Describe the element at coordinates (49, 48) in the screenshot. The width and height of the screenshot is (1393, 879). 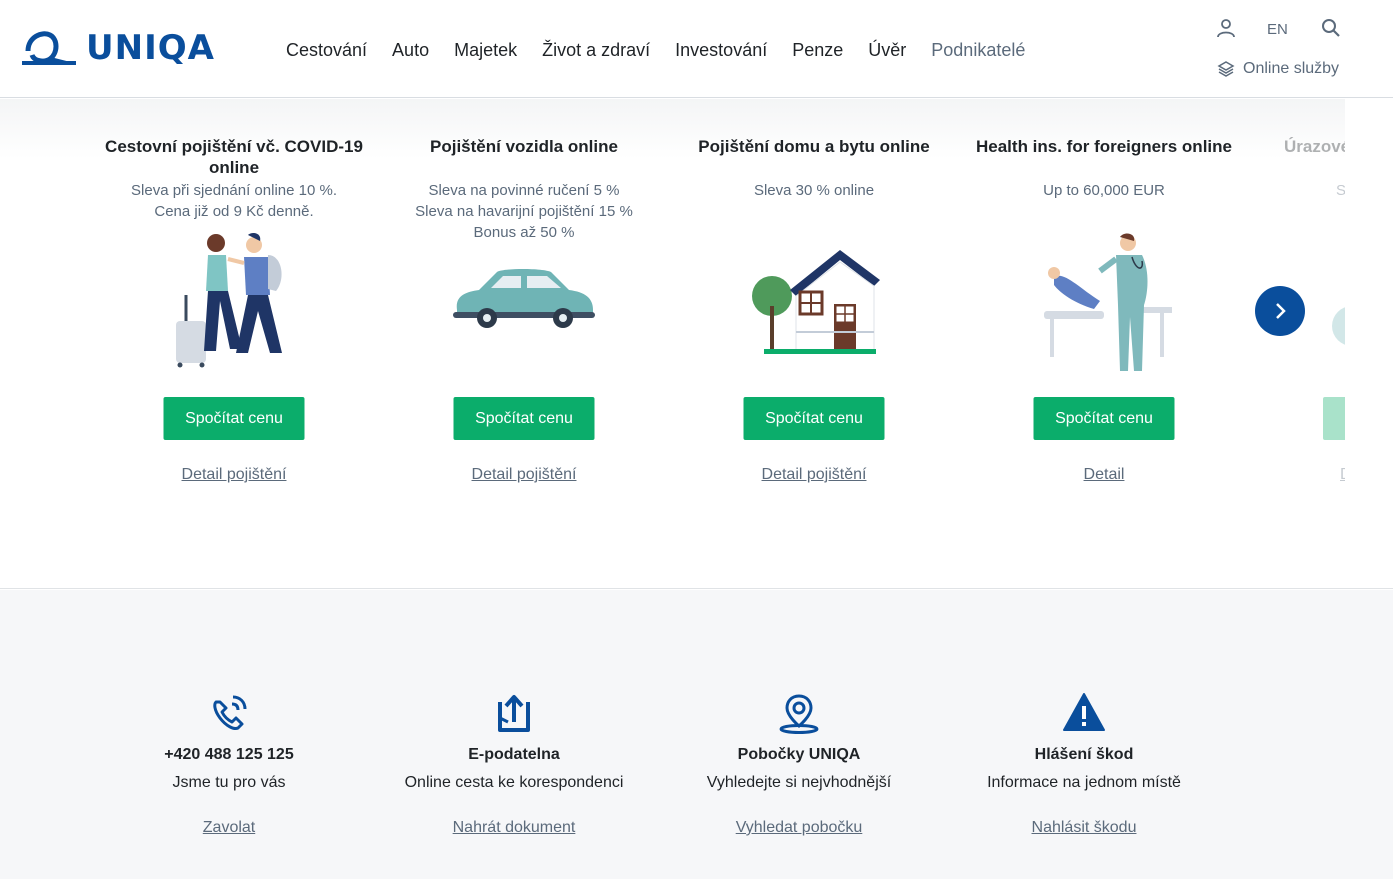
I see `uniqa-logo-icon` at that location.